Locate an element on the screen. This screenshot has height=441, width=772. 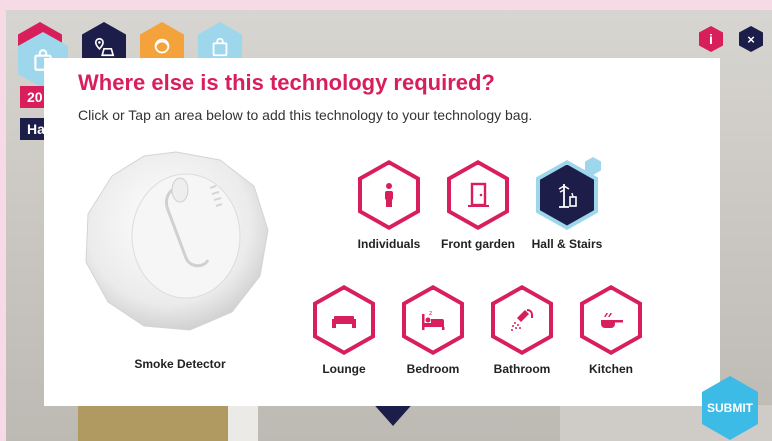
scene-left-strip is located at coordinates (3, 225).